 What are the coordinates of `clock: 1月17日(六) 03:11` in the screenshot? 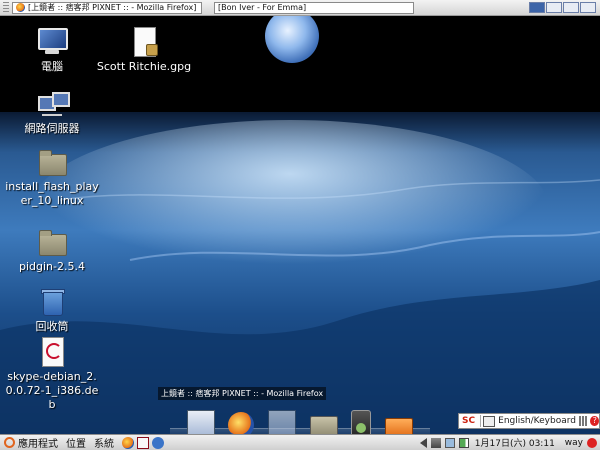 It's located at (515, 442).